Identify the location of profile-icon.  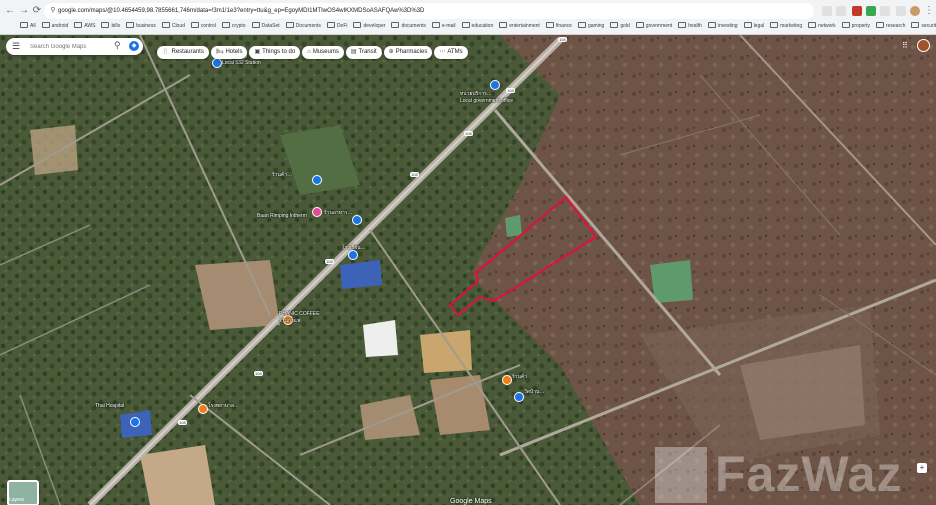
(915, 11).